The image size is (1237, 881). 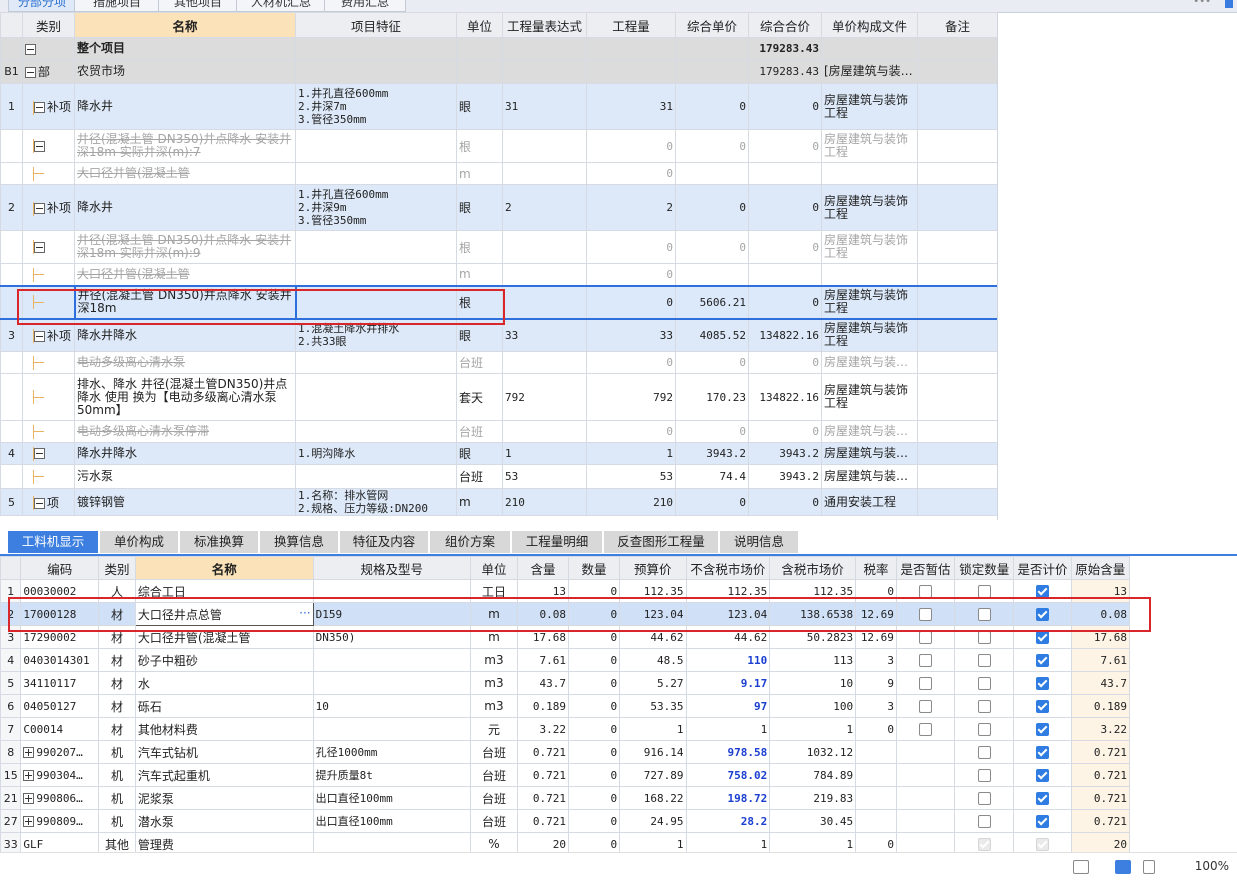 I want to click on resource-budget: 1, so click(x=653, y=842).